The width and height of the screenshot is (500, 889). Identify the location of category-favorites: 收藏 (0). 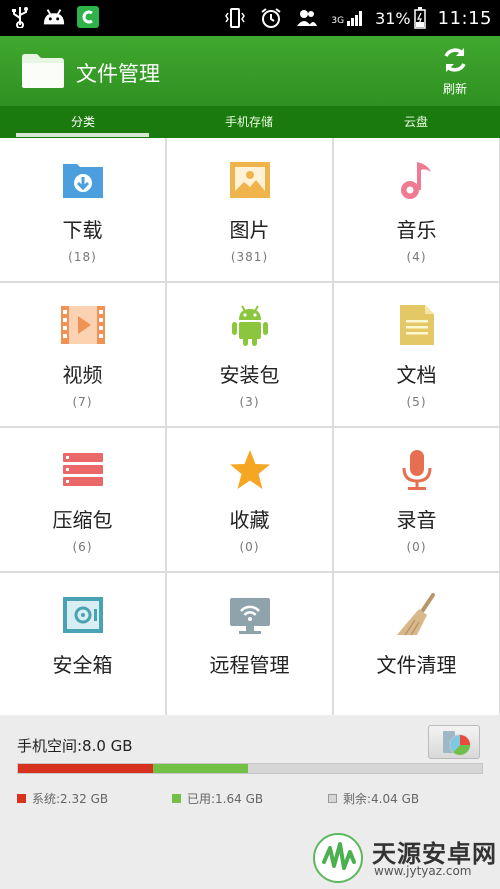
(249, 499).